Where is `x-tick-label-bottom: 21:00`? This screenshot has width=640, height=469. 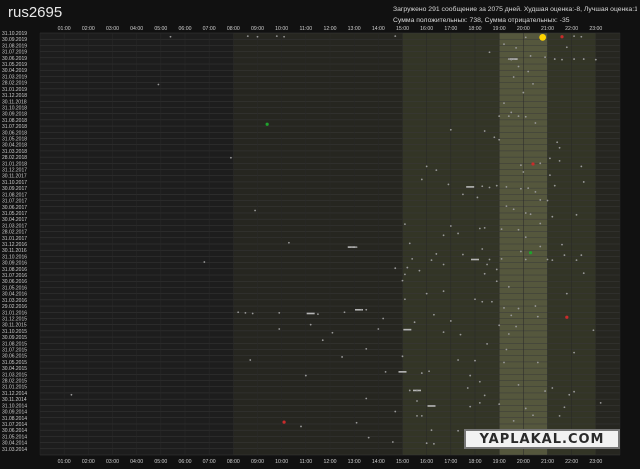 x-tick-label-bottom: 21:00 is located at coordinates (547, 462).